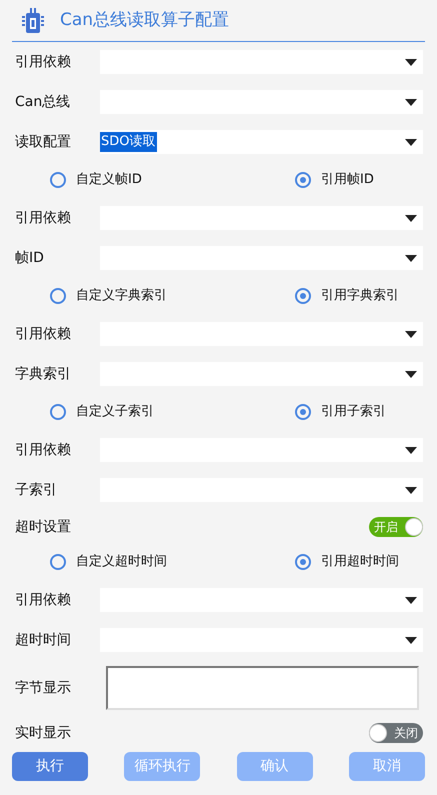  What do you see at coordinates (360, 562) in the screenshot?
I see `radio-label: 引用超时时间` at bounding box center [360, 562].